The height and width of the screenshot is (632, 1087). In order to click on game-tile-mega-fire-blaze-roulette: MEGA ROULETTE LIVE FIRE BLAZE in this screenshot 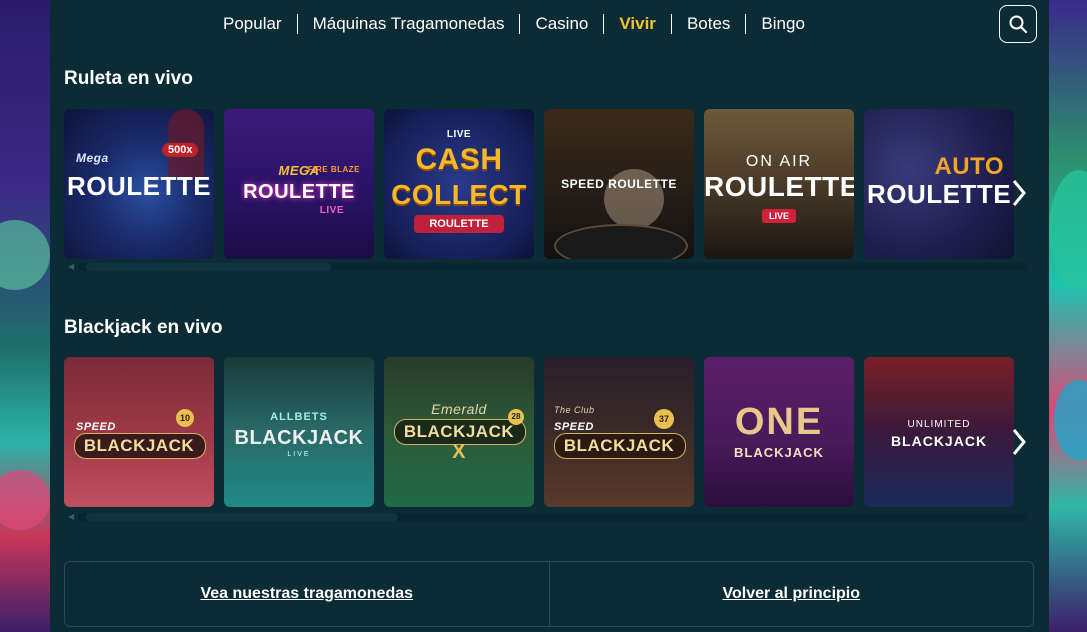, I will do `click(299, 184)`.